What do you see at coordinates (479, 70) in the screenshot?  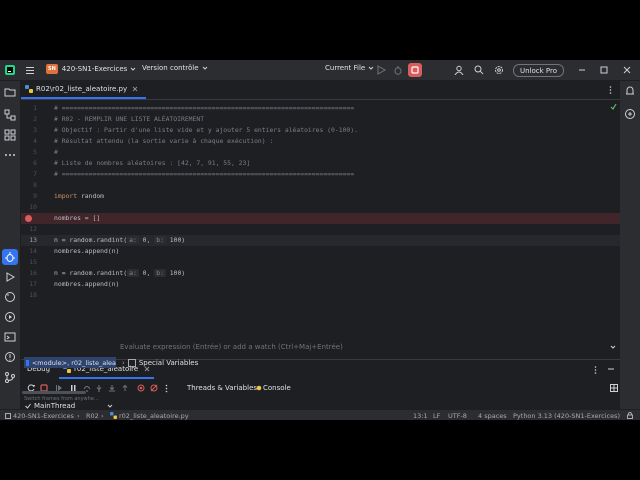 I see `search-icon` at bounding box center [479, 70].